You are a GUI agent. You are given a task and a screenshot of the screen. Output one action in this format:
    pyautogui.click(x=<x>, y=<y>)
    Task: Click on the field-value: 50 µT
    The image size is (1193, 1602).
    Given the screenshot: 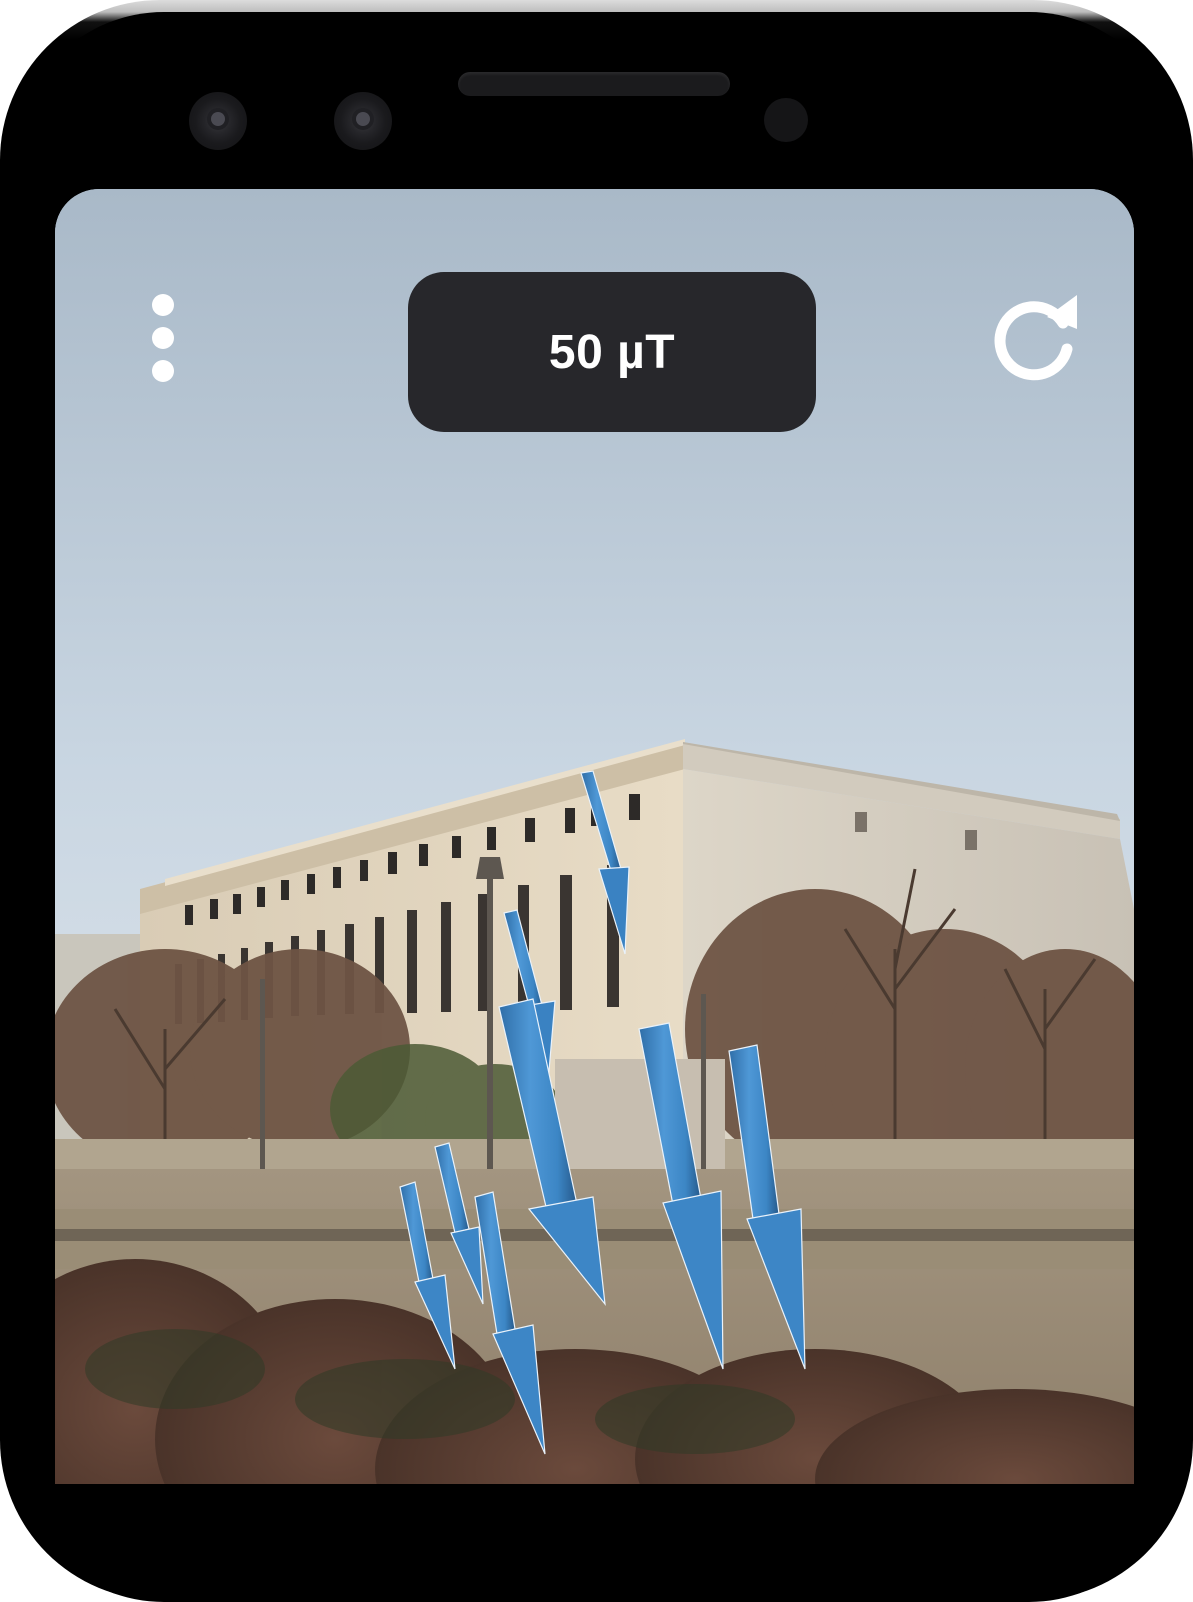 What is the action you would take?
    pyautogui.click(x=612, y=352)
    